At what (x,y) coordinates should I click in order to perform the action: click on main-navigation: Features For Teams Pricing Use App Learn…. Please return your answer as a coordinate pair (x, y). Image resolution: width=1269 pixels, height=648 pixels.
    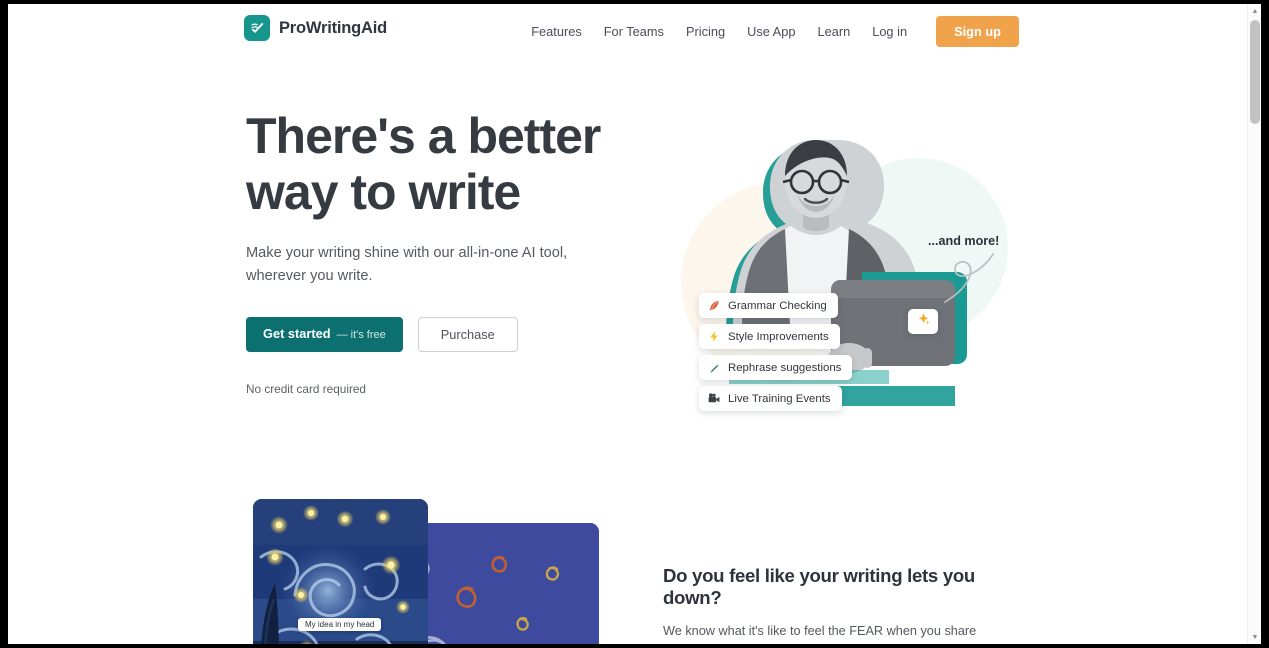
    Looking at the image, I should click on (769, 31).